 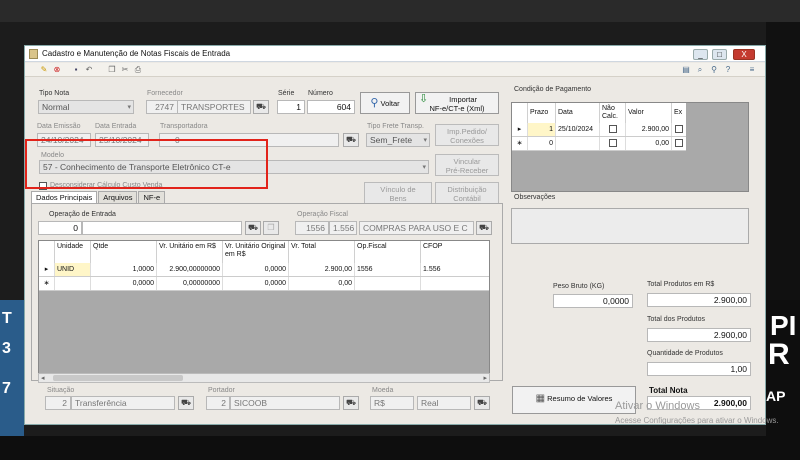 What do you see at coordinates (457, 103) in the screenshot?
I see `importar-xml-button: ⇩ Importar NF-e/CT-e (Xml)` at bounding box center [457, 103].